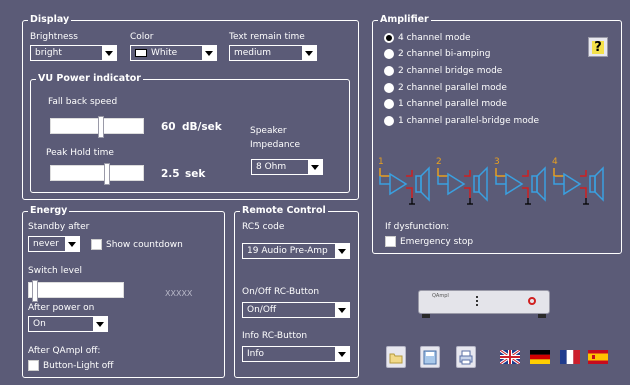 The width and height of the screenshot is (630, 385). What do you see at coordinates (273, 53) in the screenshot?
I see `text-remain-select: medium` at bounding box center [273, 53].